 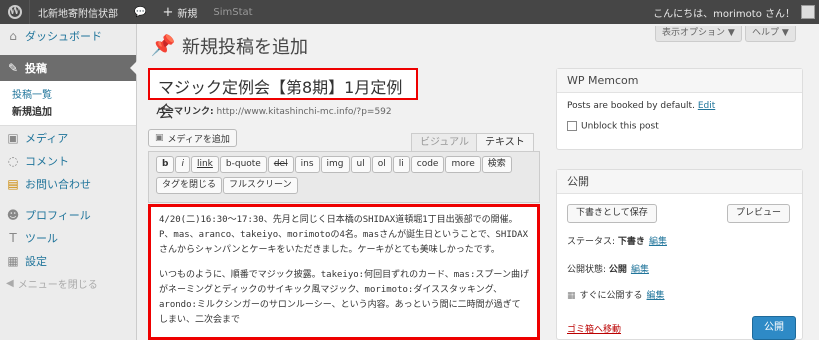 I want to click on screen-options-tab: 表示オプション ▼, so click(x=698, y=34).